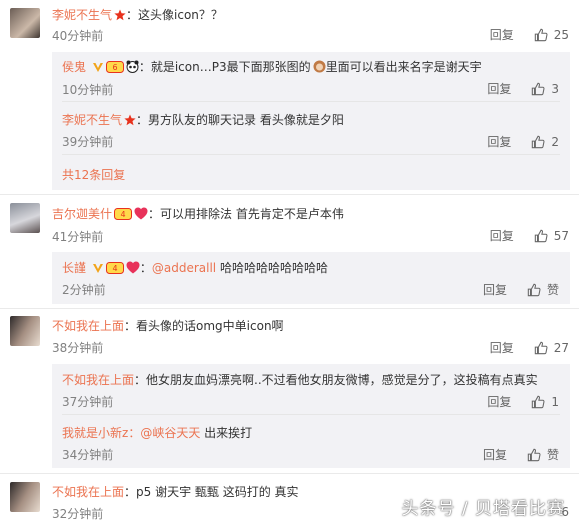 This screenshot has width=579, height=525. Describe the element at coordinates (174, 15) in the screenshot. I see `comment-body: ：这头像icon？？` at that location.